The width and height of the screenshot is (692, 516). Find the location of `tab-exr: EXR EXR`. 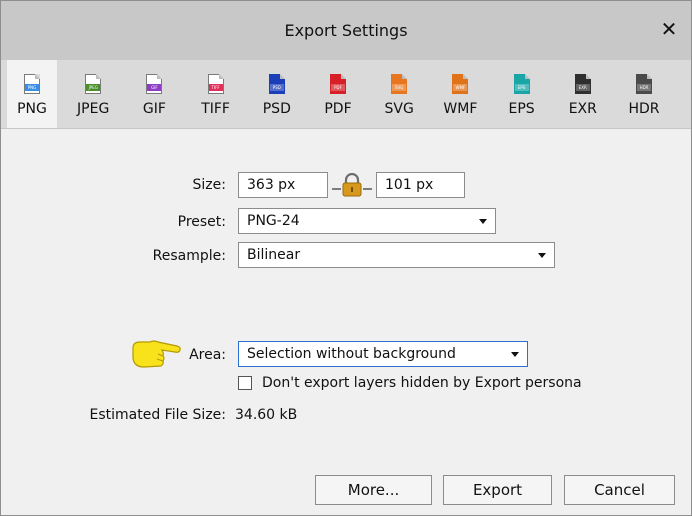

tab-exr: EXR EXR is located at coordinates (583, 94).